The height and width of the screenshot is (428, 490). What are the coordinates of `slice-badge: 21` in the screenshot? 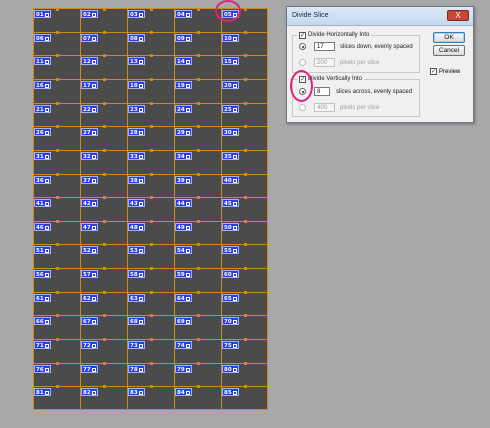 It's located at (42, 109).